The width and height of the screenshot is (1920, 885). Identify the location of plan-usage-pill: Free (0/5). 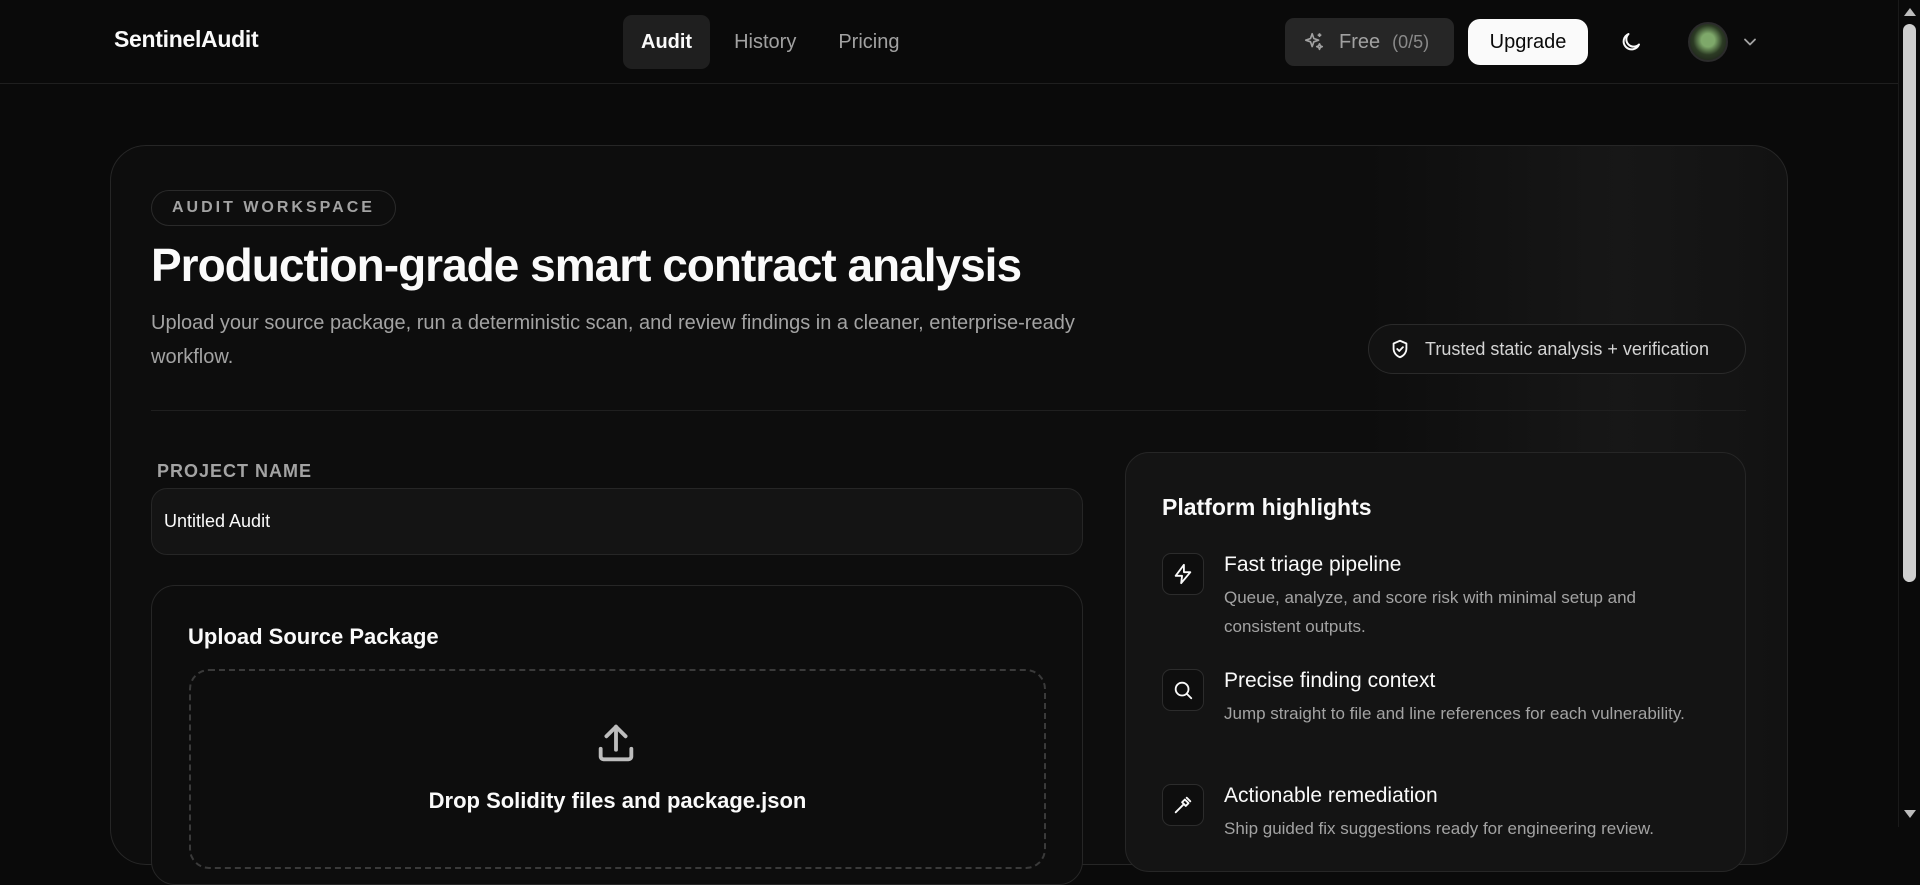
(1369, 42).